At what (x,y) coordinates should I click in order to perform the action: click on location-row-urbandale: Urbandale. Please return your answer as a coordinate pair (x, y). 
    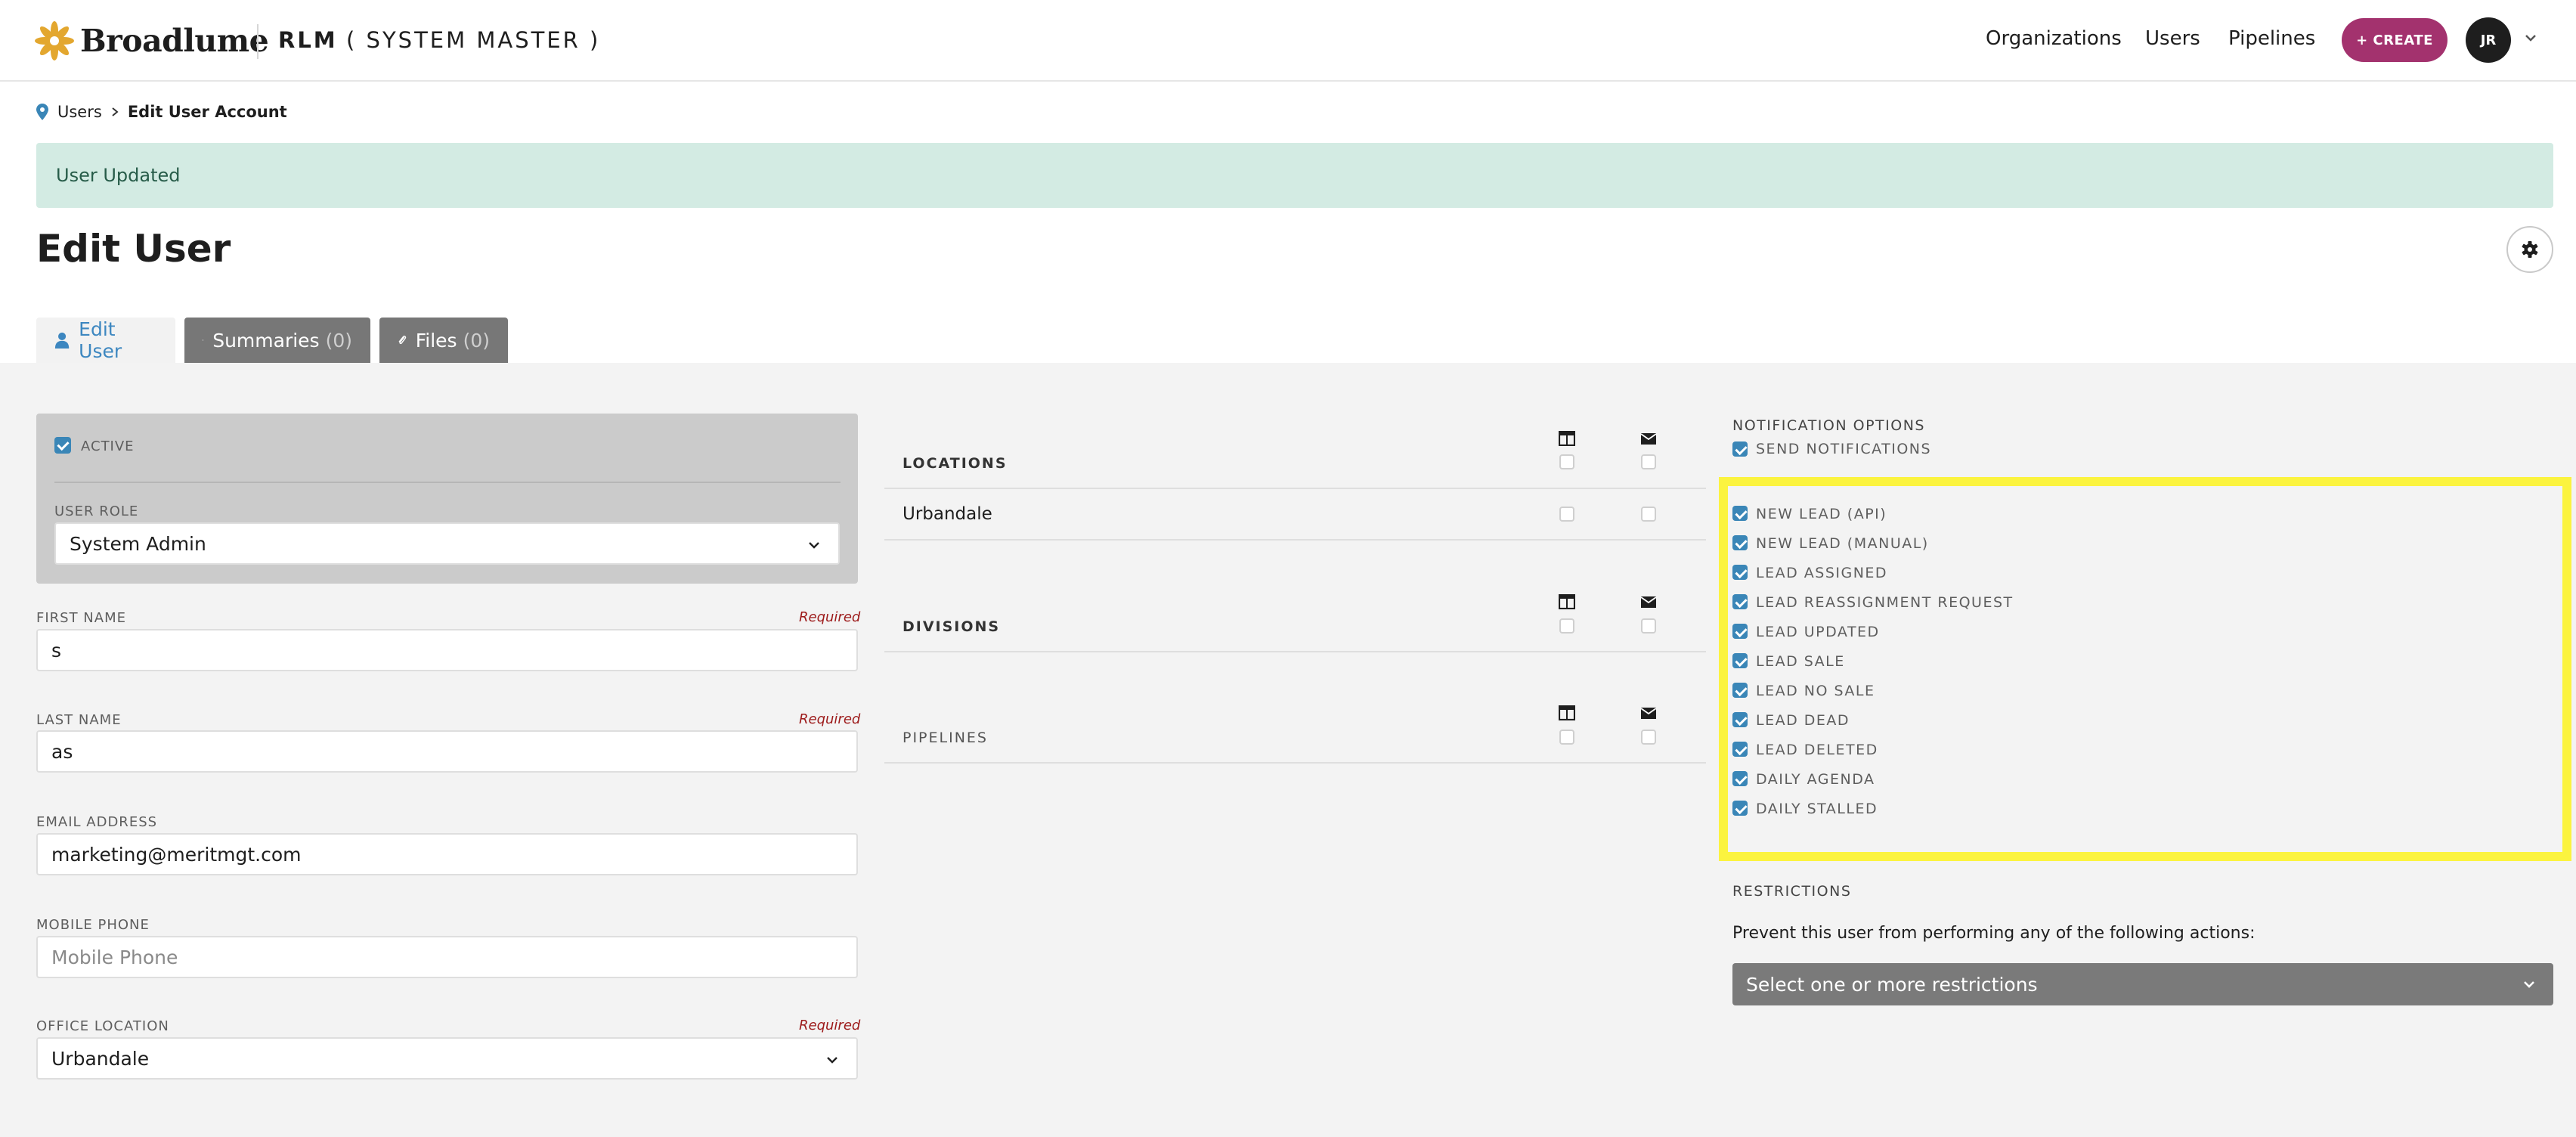
    Looking at the image, I should click on (947, 514).